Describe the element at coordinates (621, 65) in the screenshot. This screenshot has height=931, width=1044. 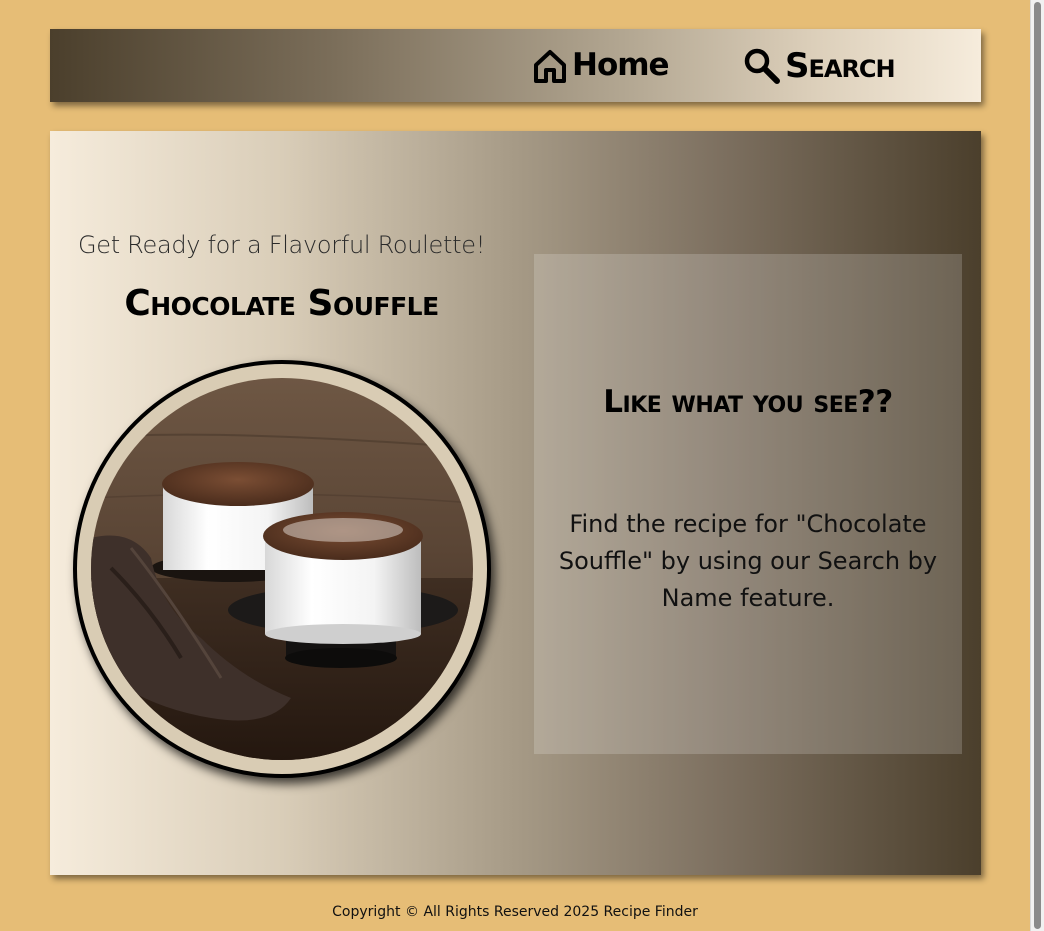
I see `nav-home-label: Home` at that location.